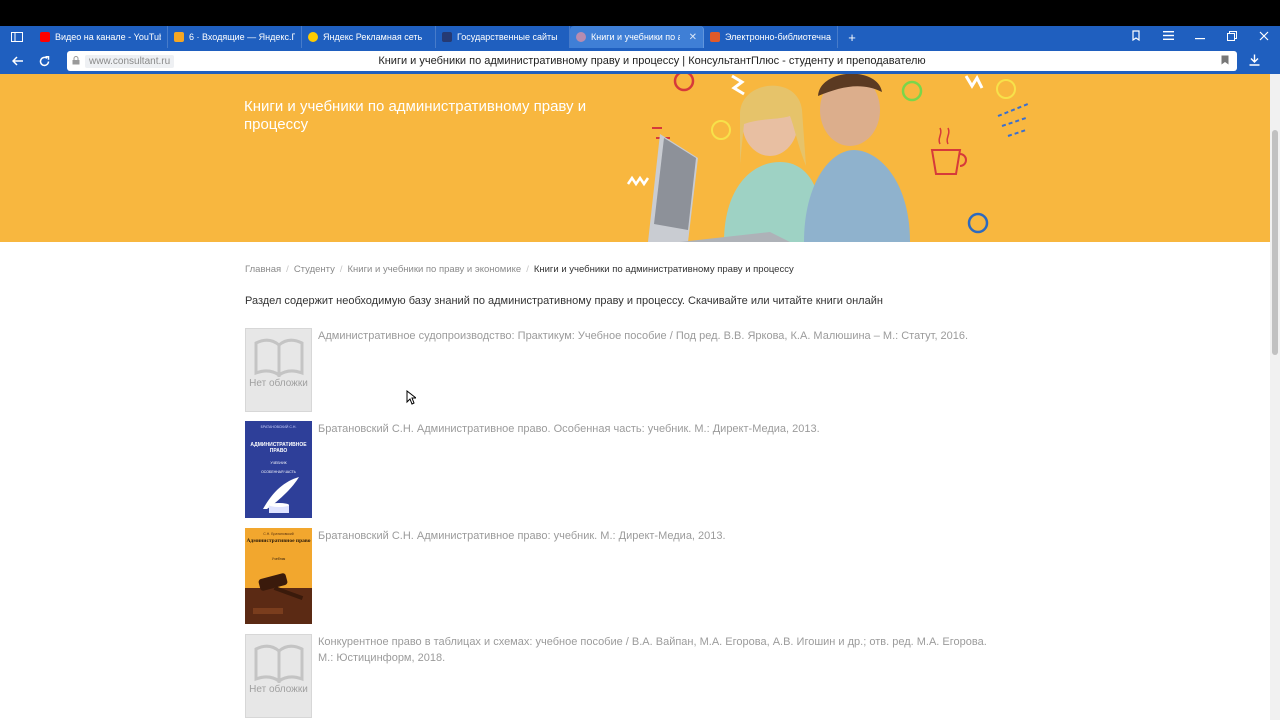 This screenshot has width=1280, height=720. Describe the element at coordinates (411, 397) in the screenshot. I see `mouse-cursor-icon` at that location.